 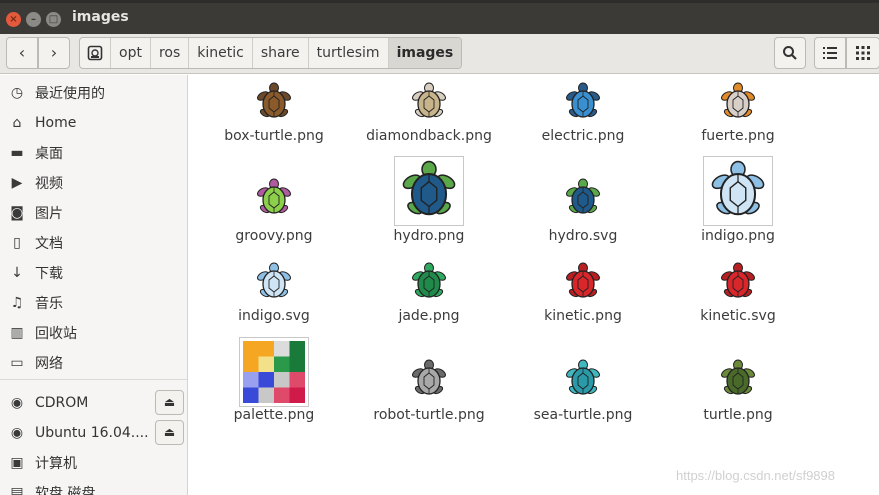 What do you see at coordinates (274, 372) in the screenshot?
I see `palette-image-icon` at bounding box center [274, 372].